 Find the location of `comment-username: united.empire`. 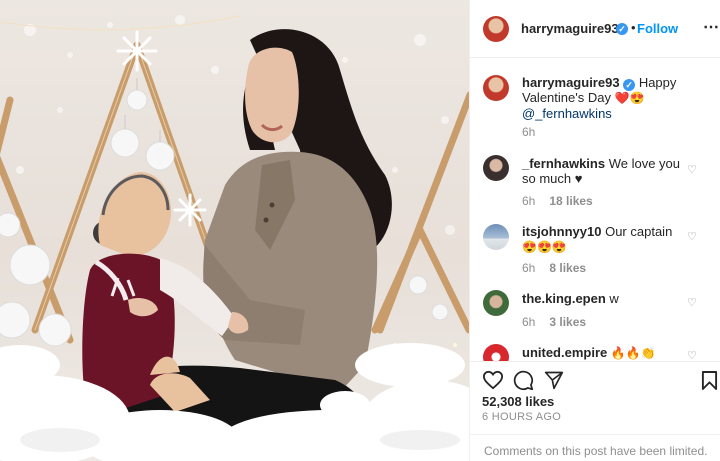

comment-username: united.empire is located at coordinates (564, 352).